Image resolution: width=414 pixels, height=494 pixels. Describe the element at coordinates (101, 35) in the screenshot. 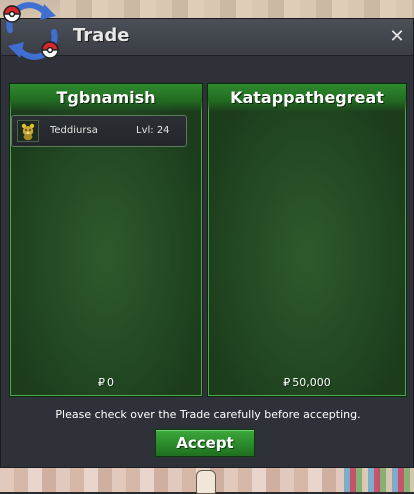

I see `window-title: Trade` at that location.